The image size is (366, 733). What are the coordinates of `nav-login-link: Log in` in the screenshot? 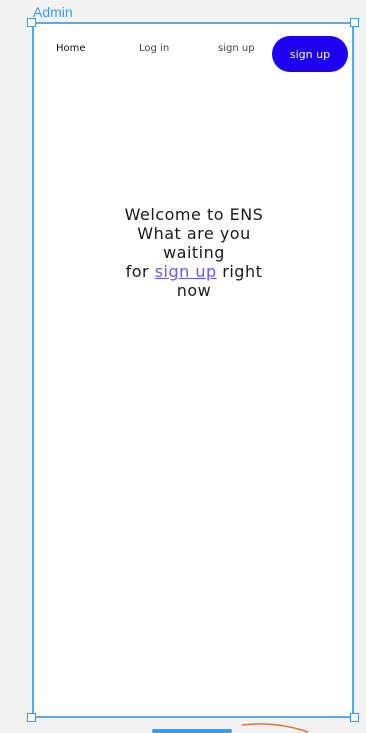 It's located at (154, 48).